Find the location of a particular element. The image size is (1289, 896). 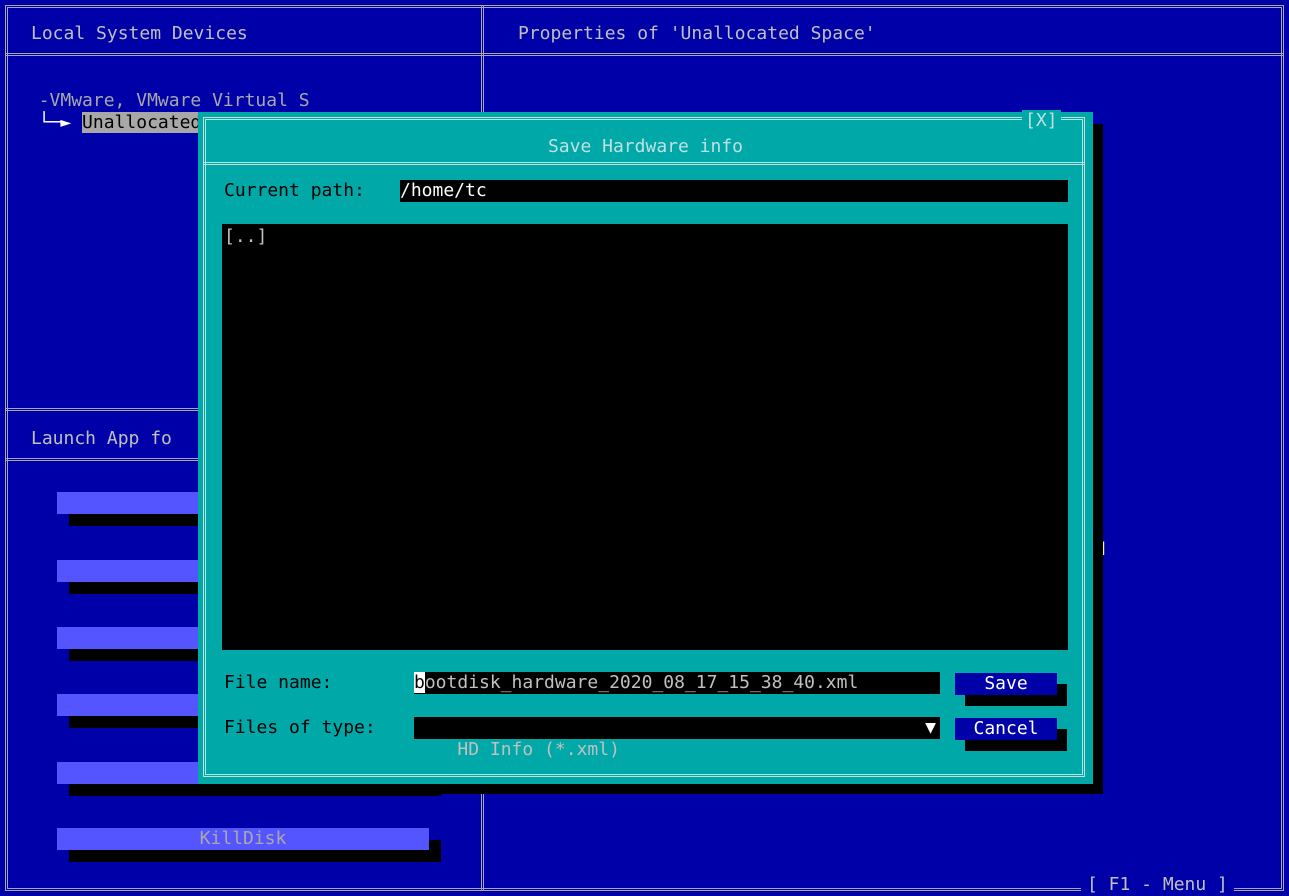

current-path-label: Current path: is located at coordinates (294, 190).